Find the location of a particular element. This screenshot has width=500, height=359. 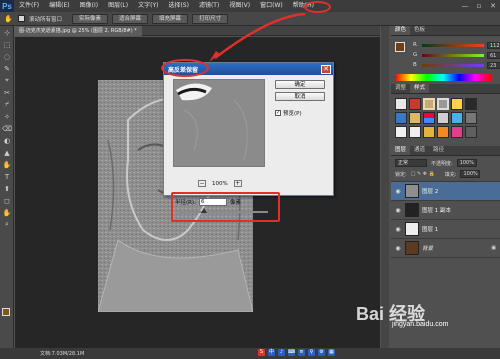

eyedropper-tool-icon: ✂ is located at coordinates (7, 92).